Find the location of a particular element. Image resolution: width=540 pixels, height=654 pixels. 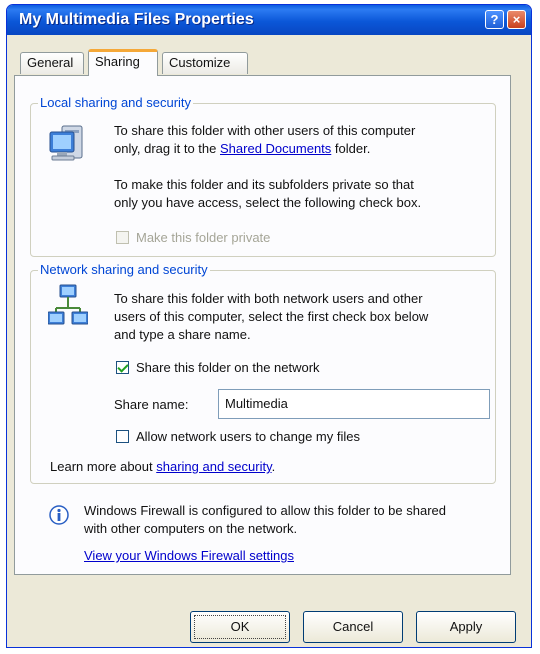

share-name-label: Share name: is located at coordinates (151, 404).